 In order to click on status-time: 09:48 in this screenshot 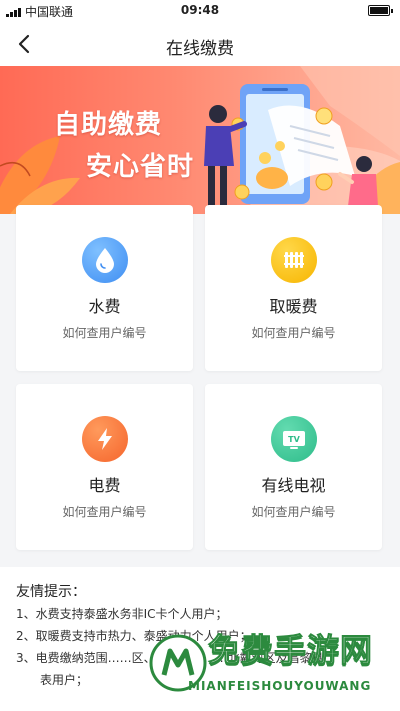, I will do `click(200, 10)`.